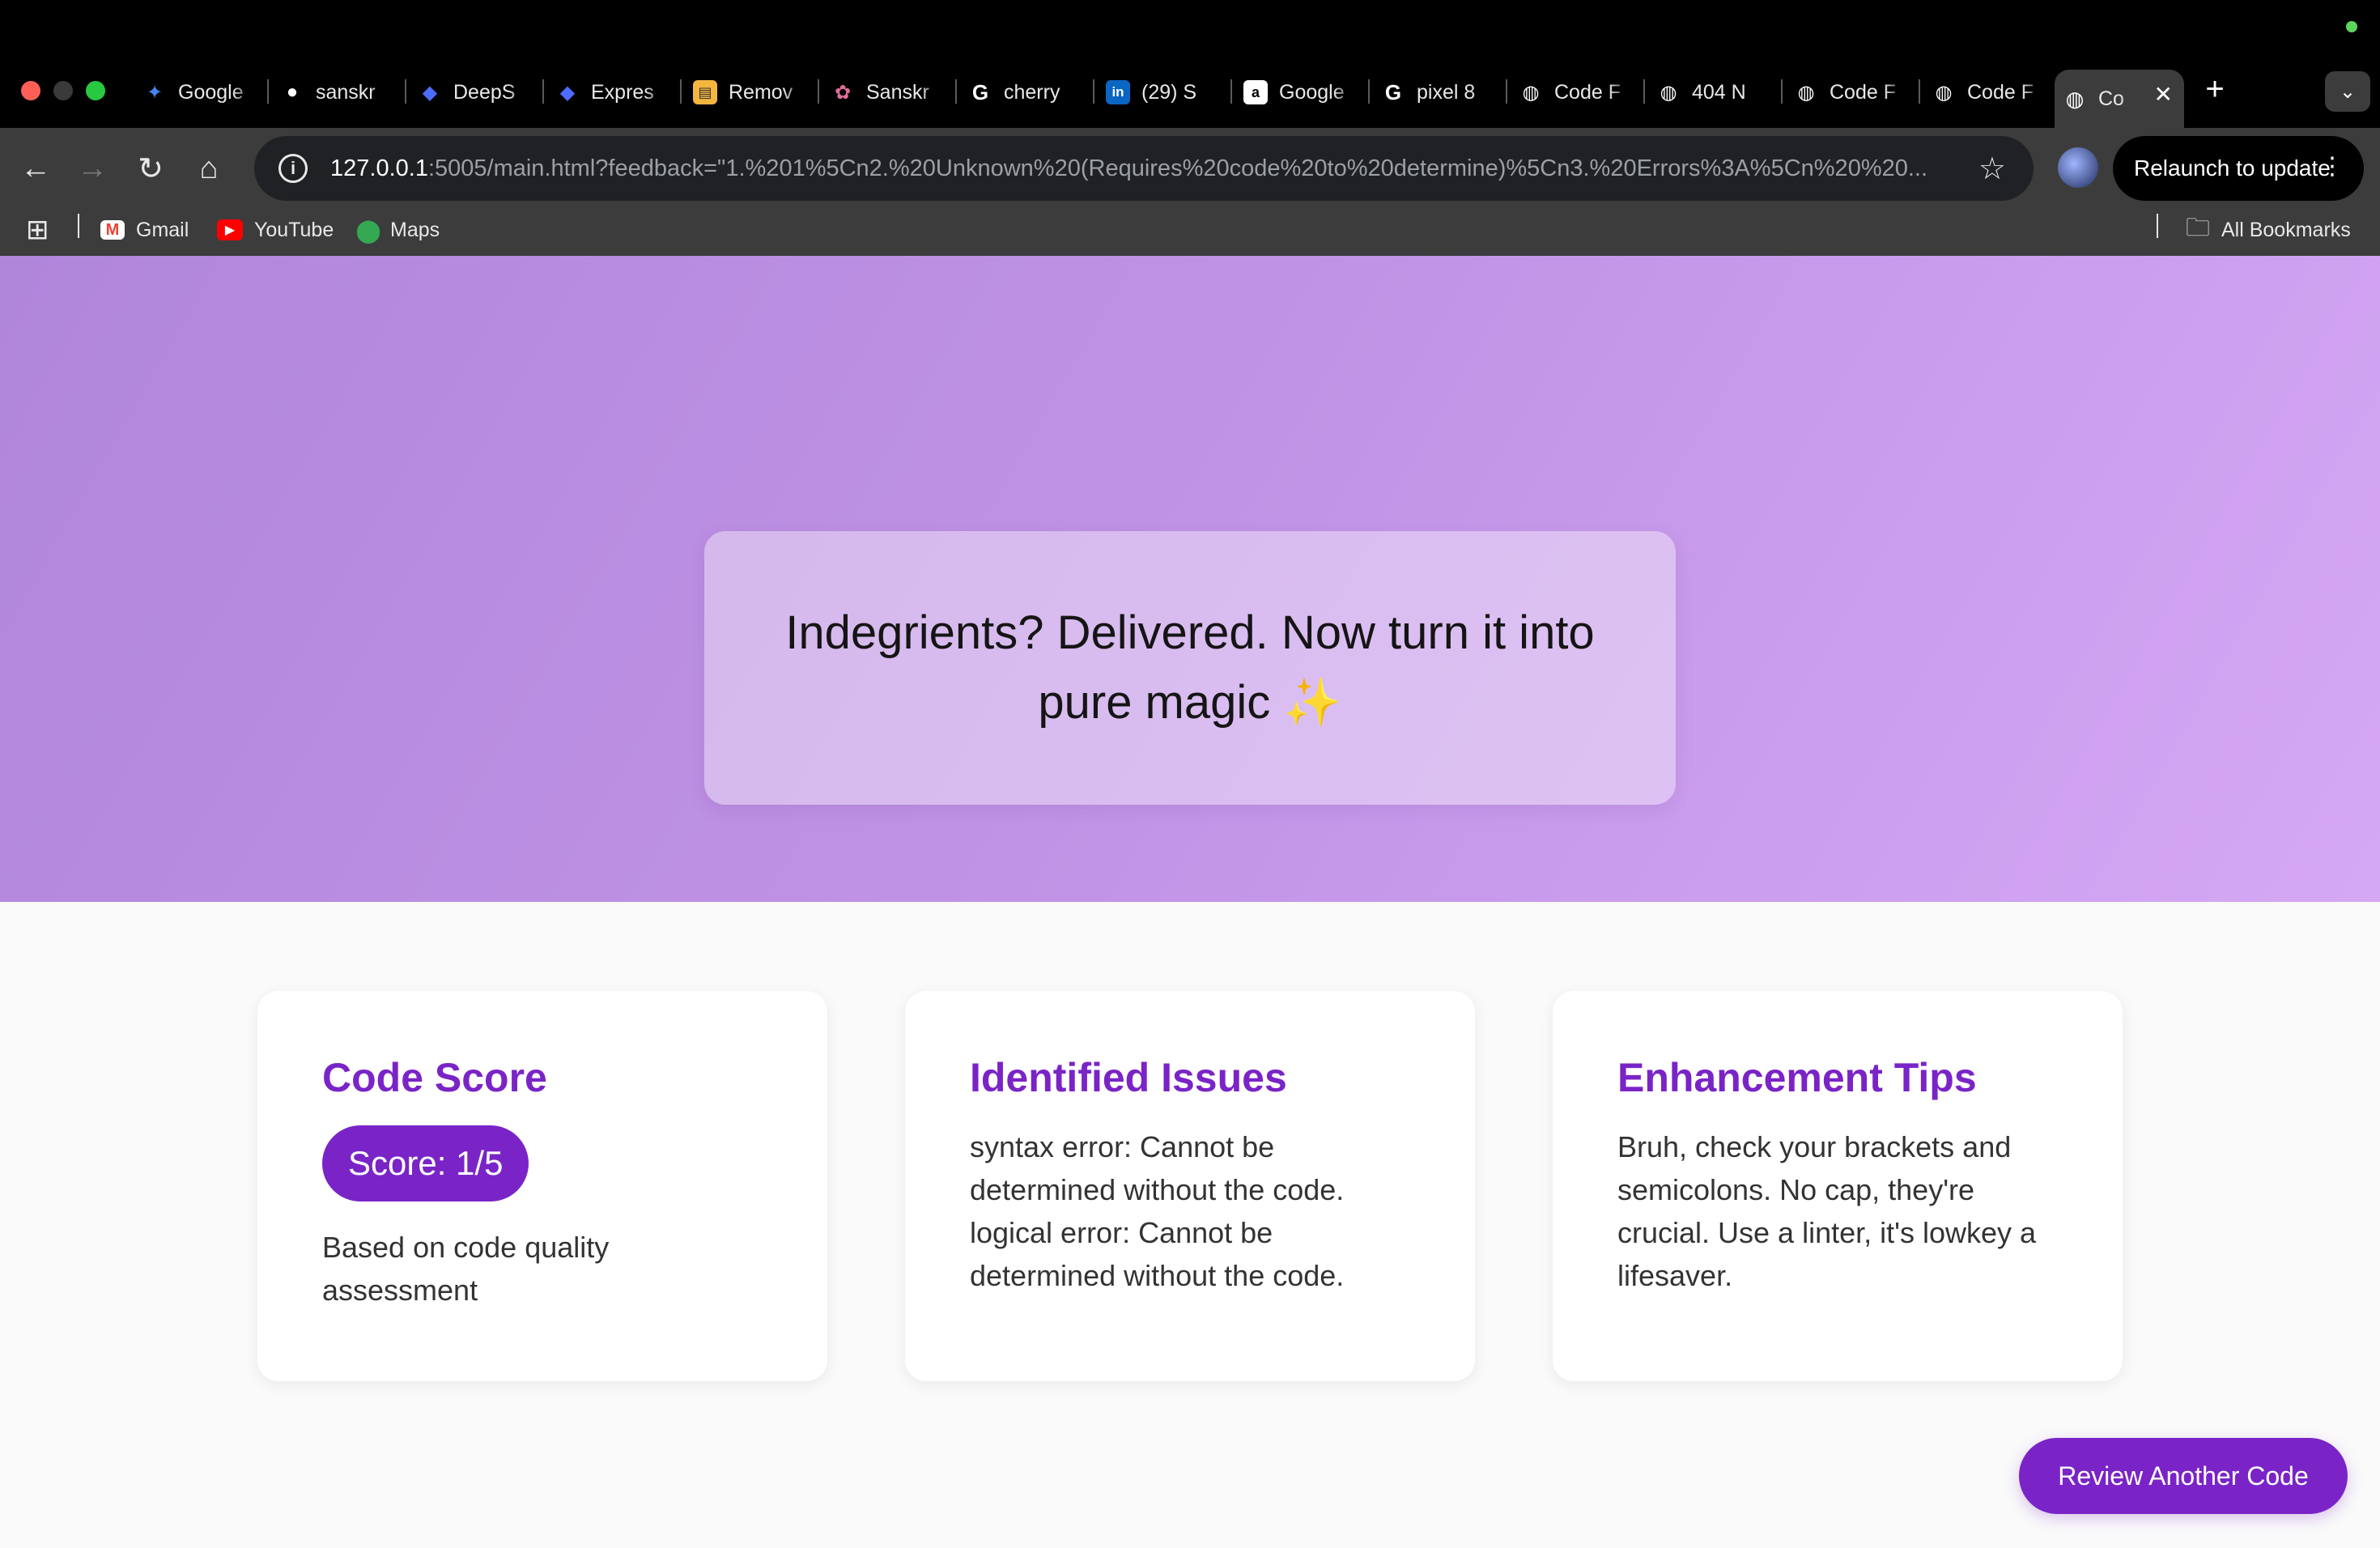 The height and width of the screenshot is (1548, 2380). What do you see at coordinates (1169, 92) in the screenshot?
I see `tab-label: (29) S` at bounding box center [1169, 92].